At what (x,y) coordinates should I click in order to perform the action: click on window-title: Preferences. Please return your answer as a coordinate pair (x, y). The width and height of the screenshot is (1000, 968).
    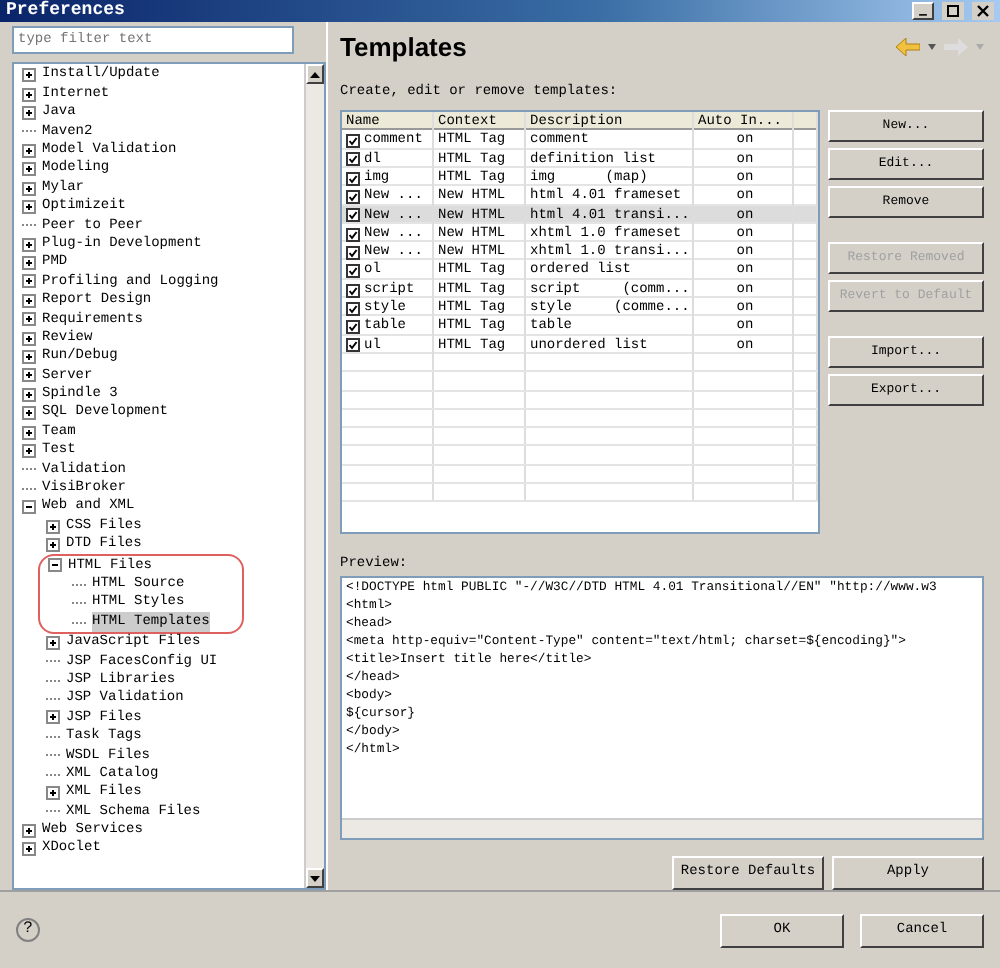
    Looking at the image, I should click on (65, 12).